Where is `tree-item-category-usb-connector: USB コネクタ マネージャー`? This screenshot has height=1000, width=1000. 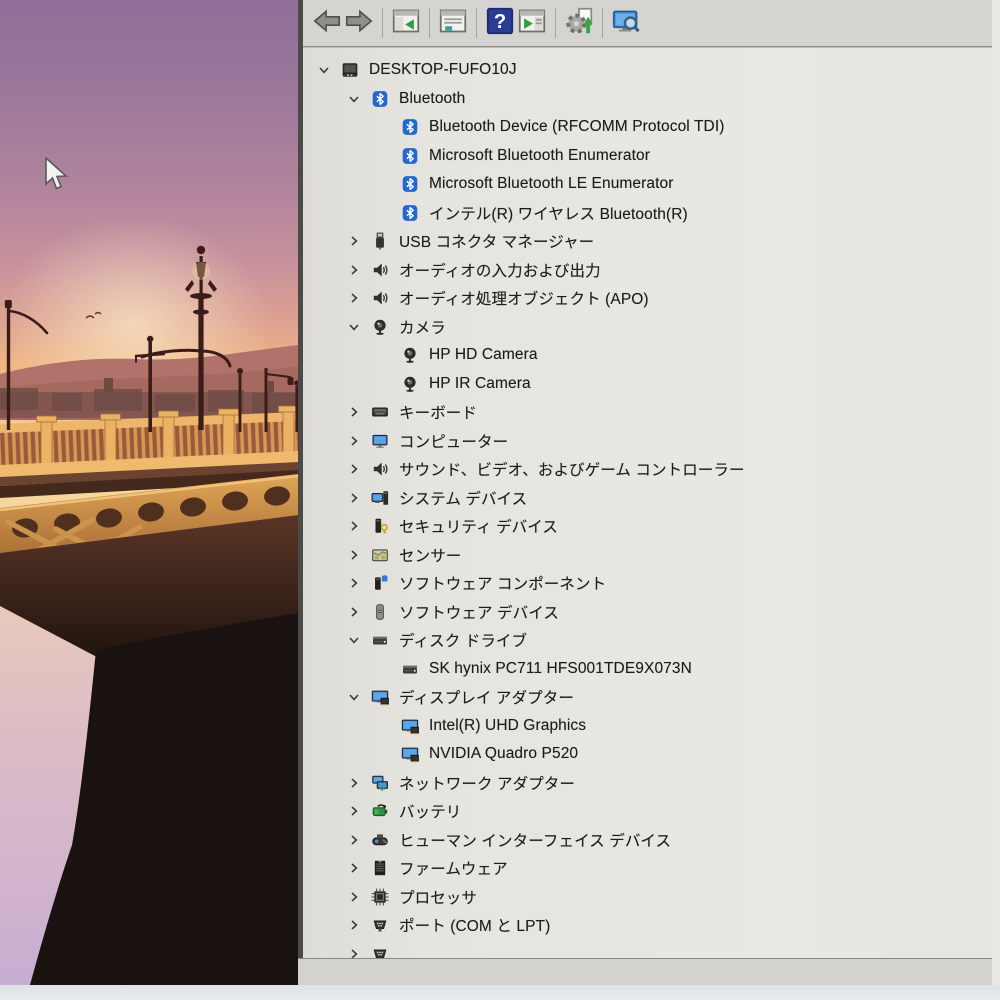 tree-item-category-usb-connector: USB コネクタ マネージャー is located at coordinates (647, 241).